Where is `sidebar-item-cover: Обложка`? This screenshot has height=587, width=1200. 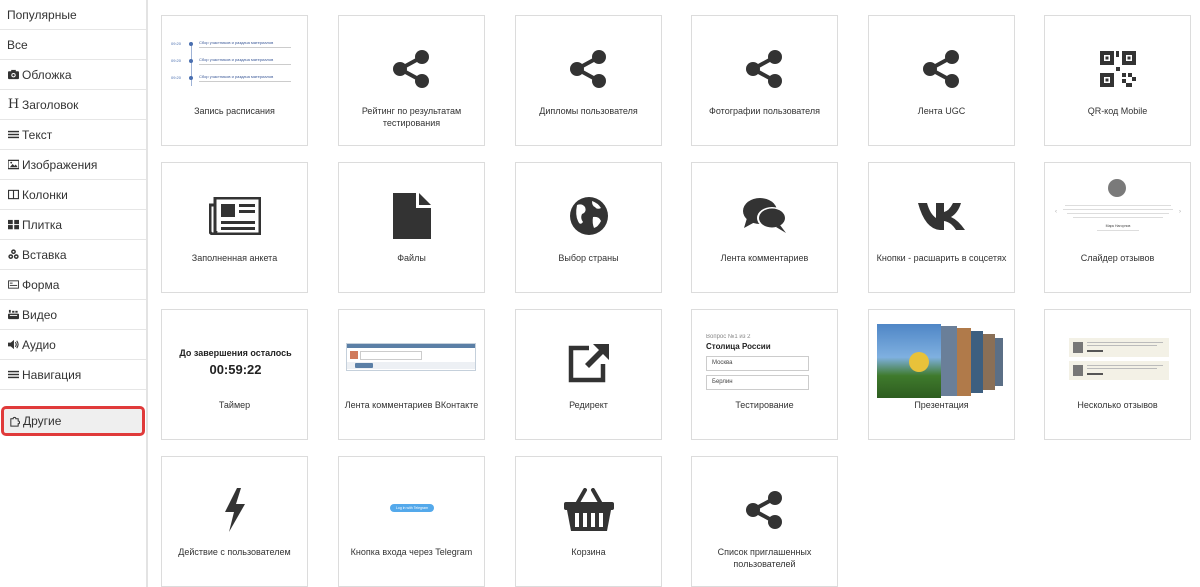 sidebar-item-cover: Обложка is located at coordinates (73, 75).